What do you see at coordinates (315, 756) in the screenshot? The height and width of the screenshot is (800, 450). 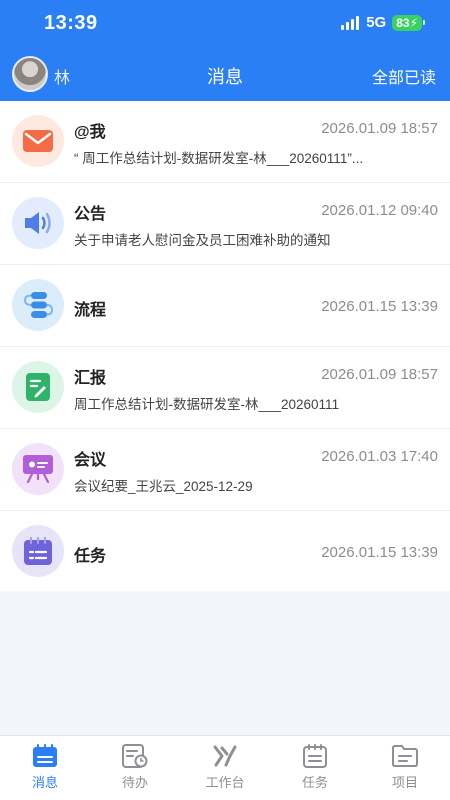 I see `task-tab-icon` at bounding box center [315, 756].